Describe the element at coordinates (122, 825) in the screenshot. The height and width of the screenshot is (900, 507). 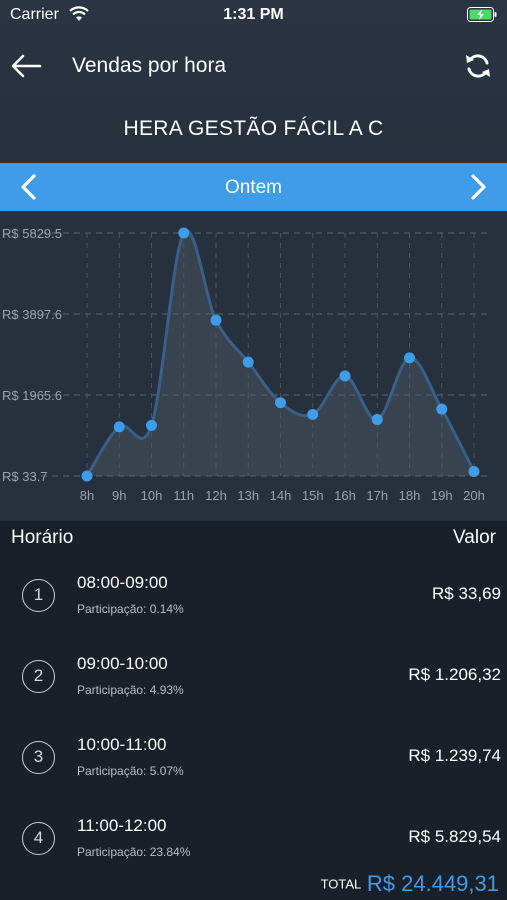
I see `time-range: 11:00-12:00` at that location.